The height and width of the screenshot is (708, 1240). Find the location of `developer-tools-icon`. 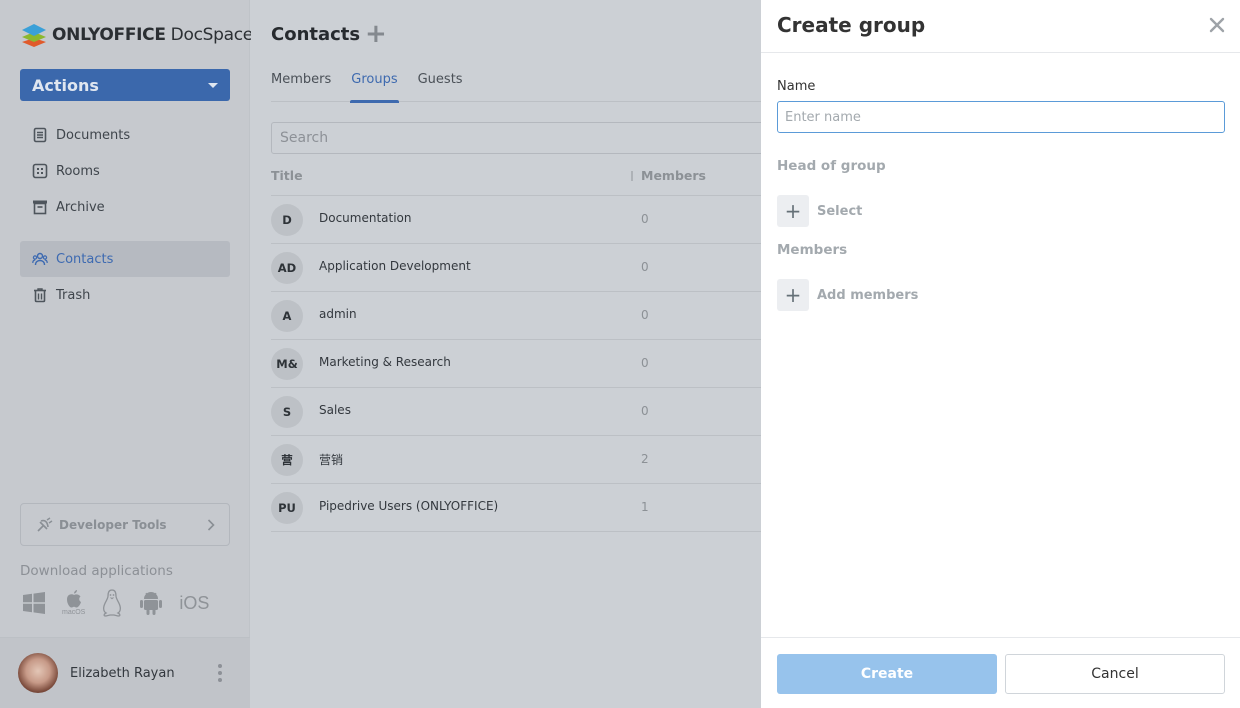

developer-tools-icon is located at coordinates (45, 524).